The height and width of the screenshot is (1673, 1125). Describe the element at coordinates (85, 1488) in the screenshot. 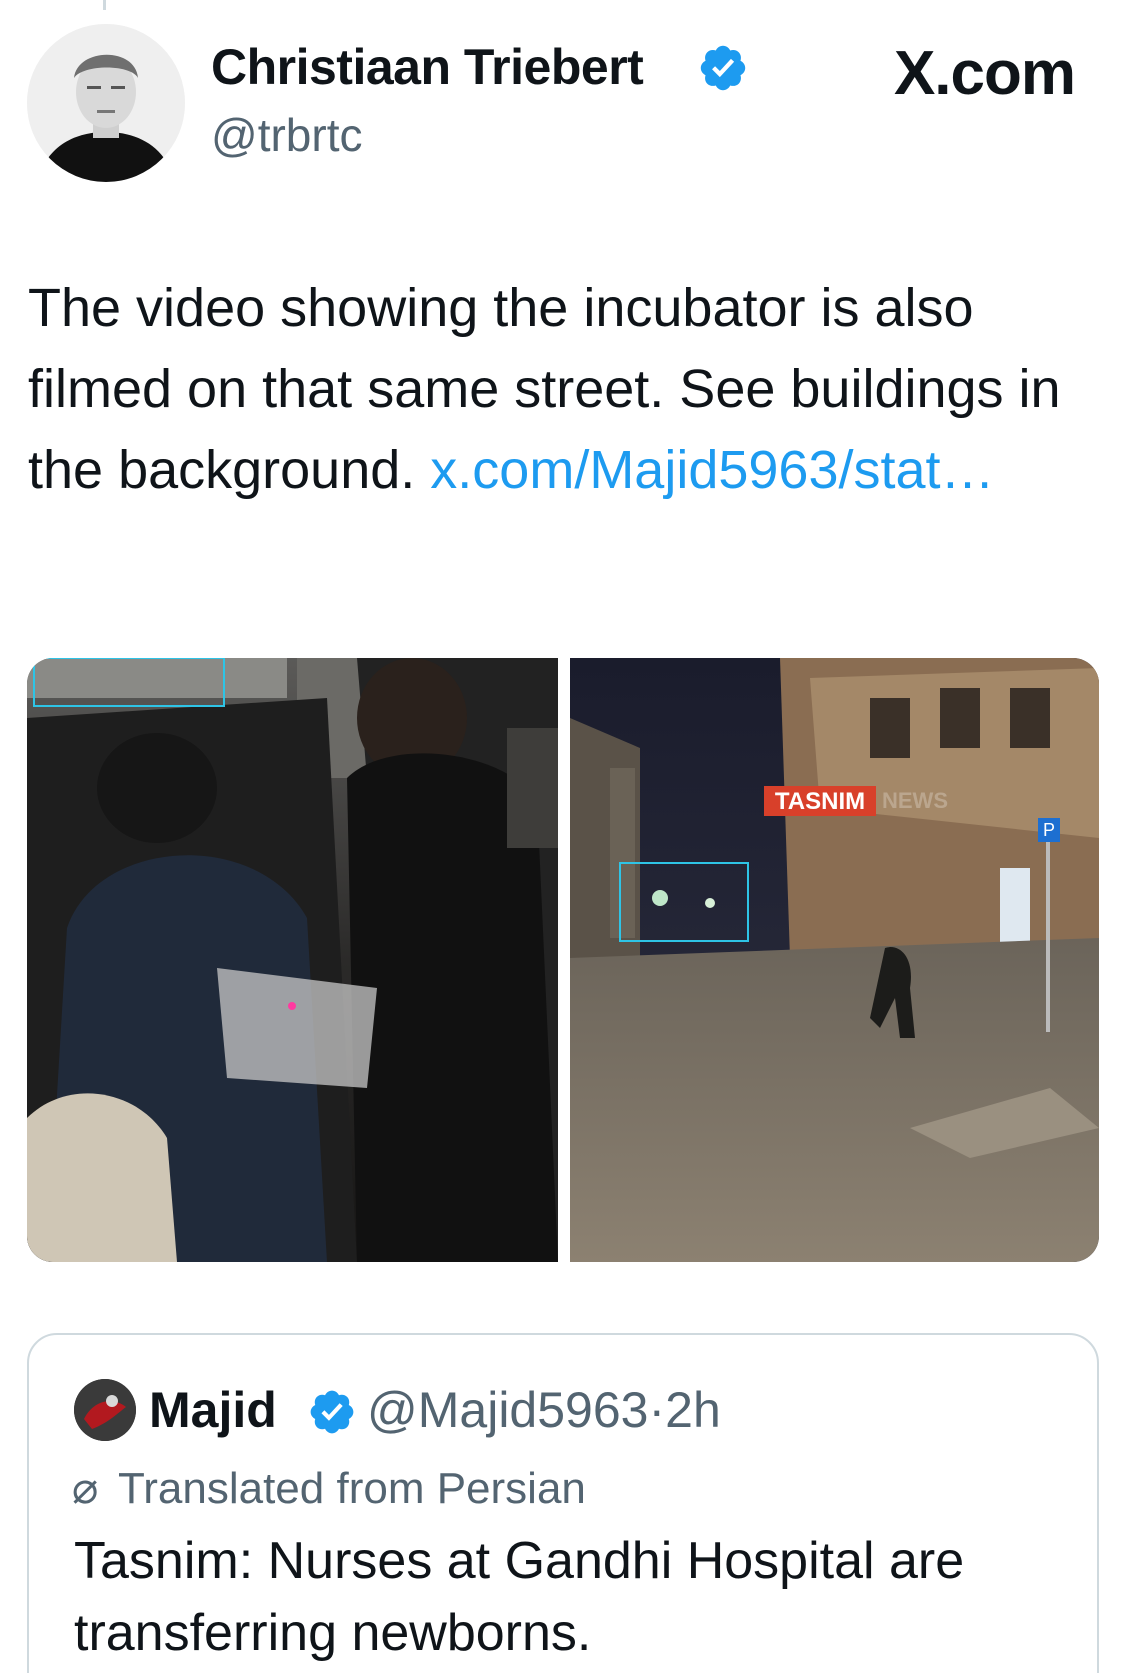

I see `translate-icon: ⌀` at that location.